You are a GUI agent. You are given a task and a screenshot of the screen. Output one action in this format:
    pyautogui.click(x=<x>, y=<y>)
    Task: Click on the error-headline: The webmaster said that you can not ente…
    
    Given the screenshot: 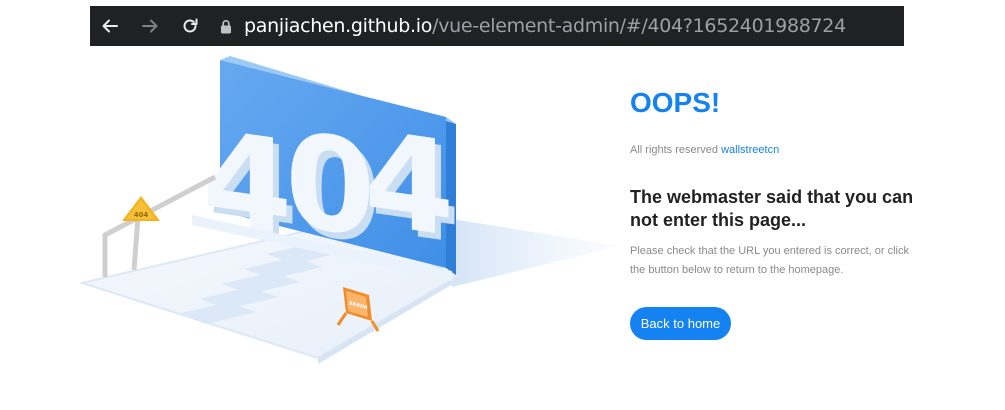 What is the action you would take?
    pyautogui.click(x=772, y=208)
    